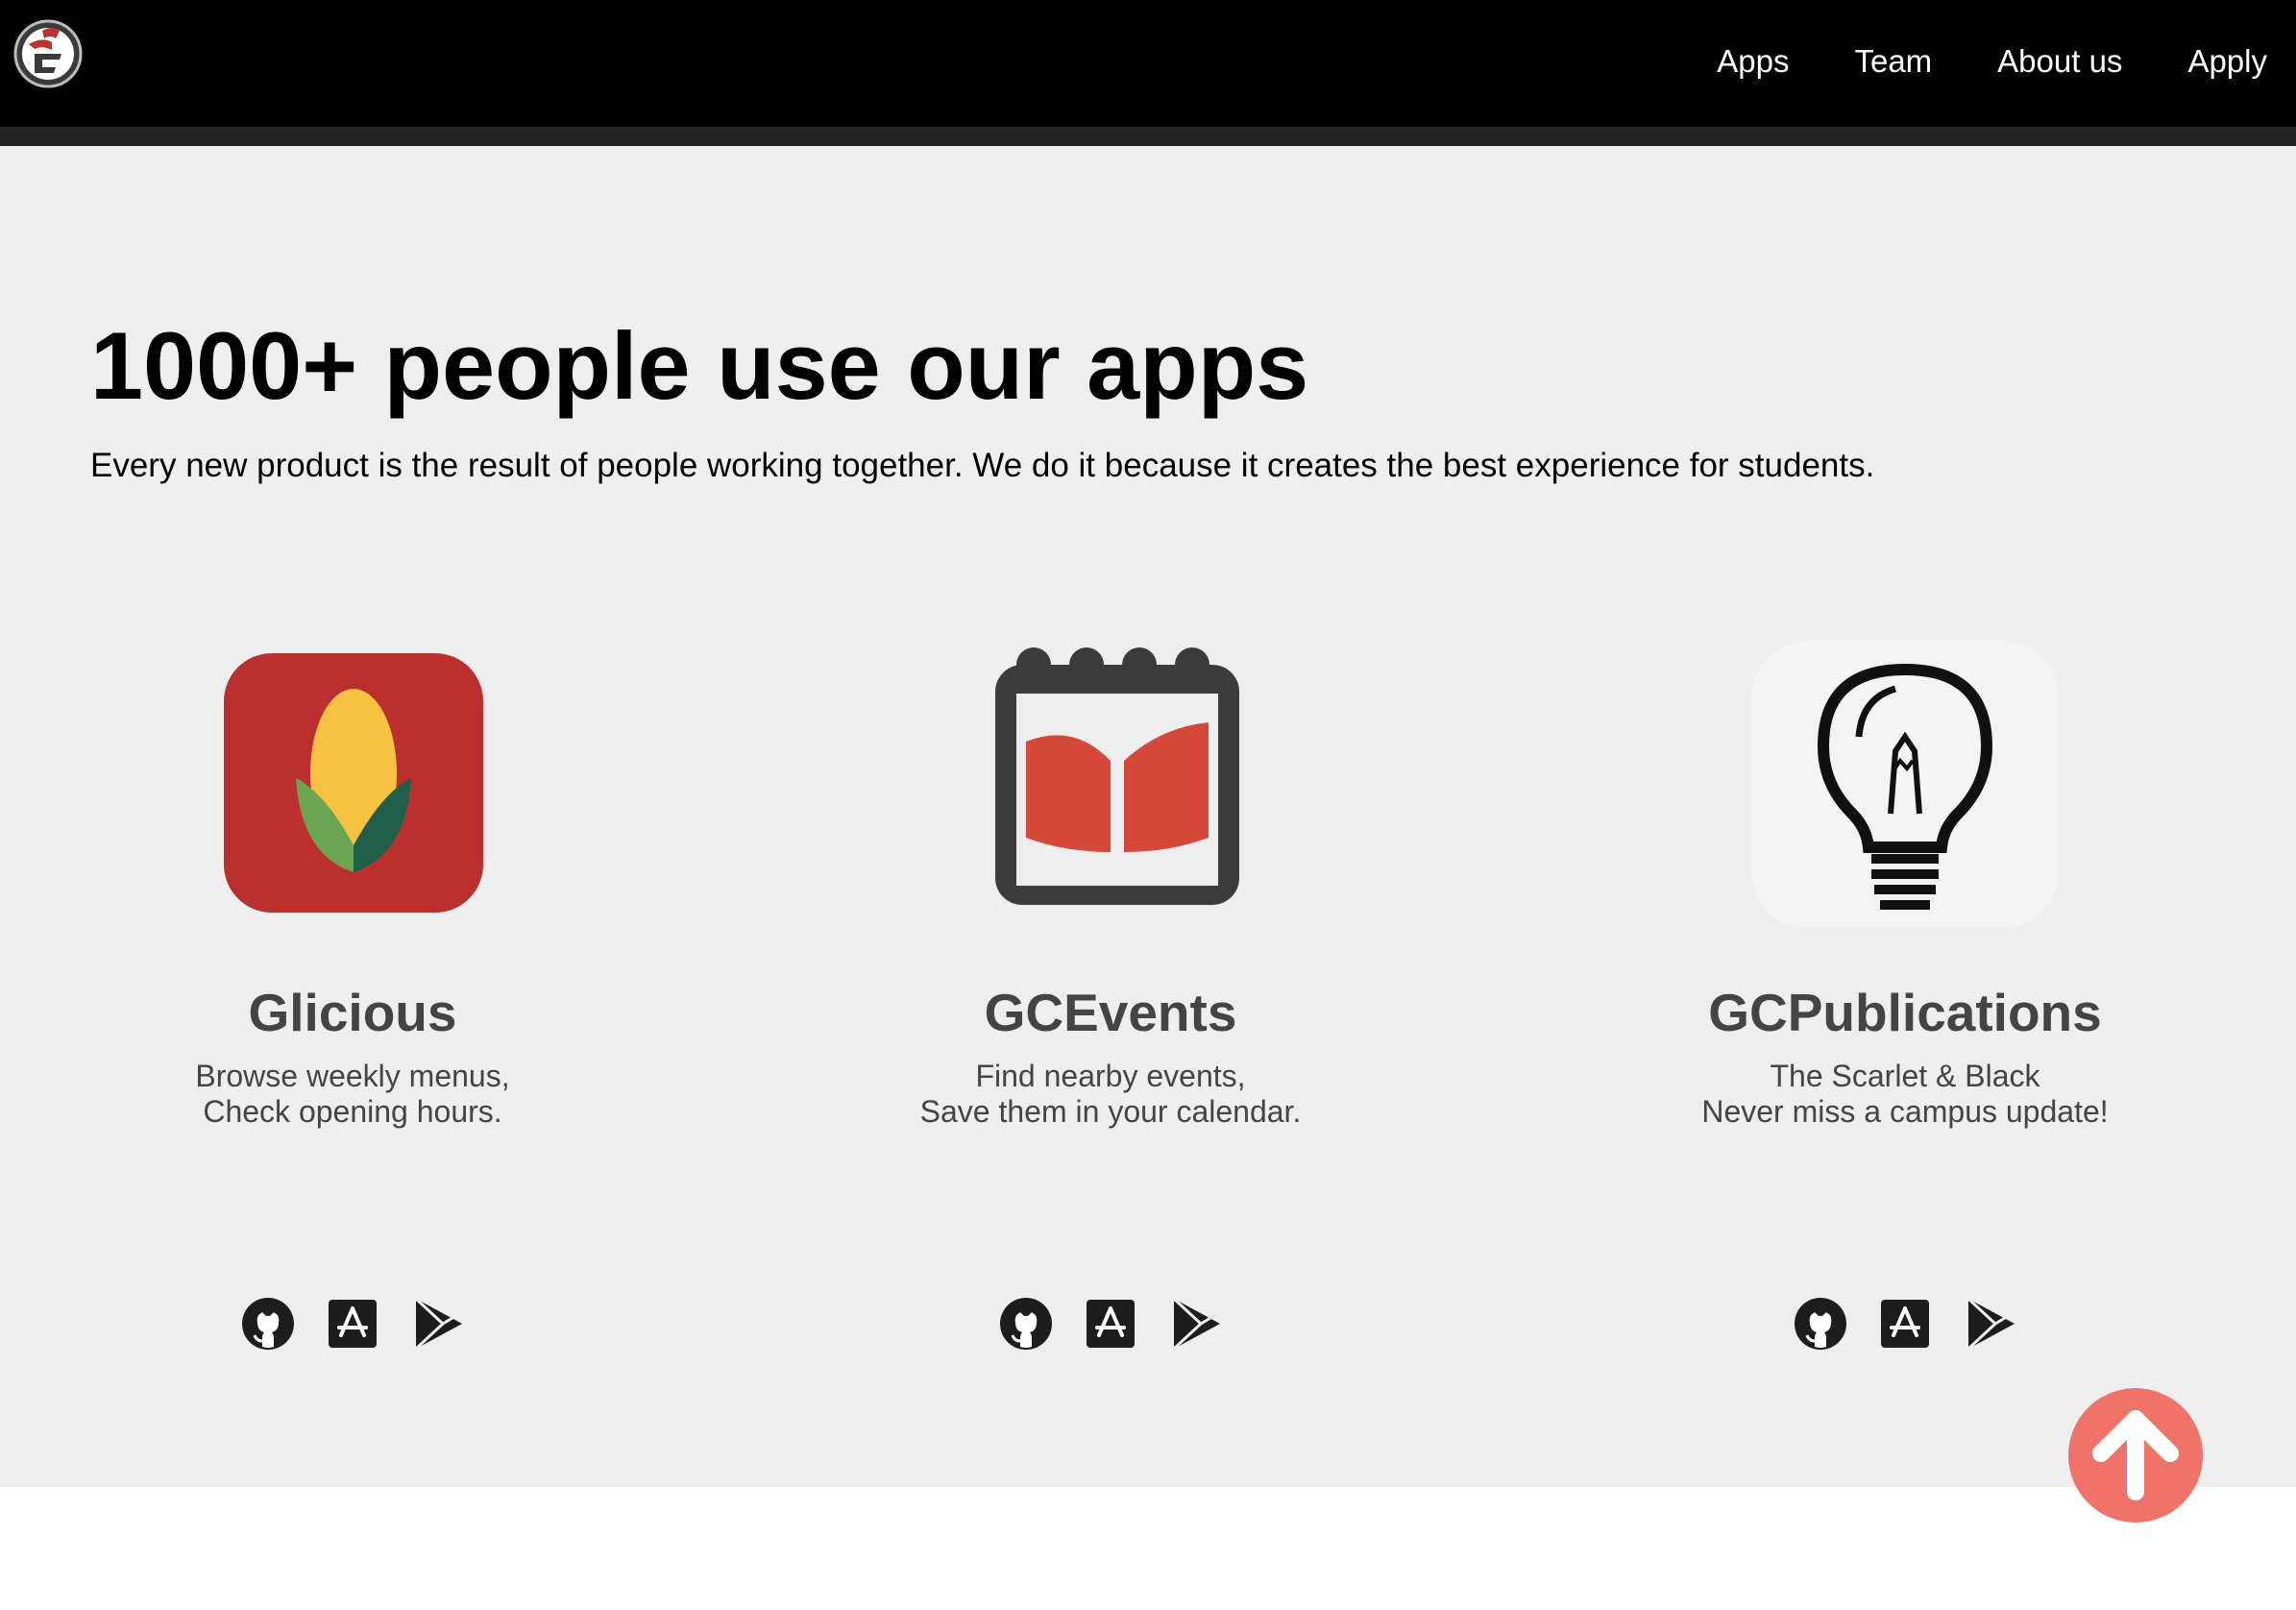  What do you see at coordinates (1148, 63) in the screenshot?
I see `top-nav-bar: Apps Team About us Apply` at bounding box center [1148, 63].